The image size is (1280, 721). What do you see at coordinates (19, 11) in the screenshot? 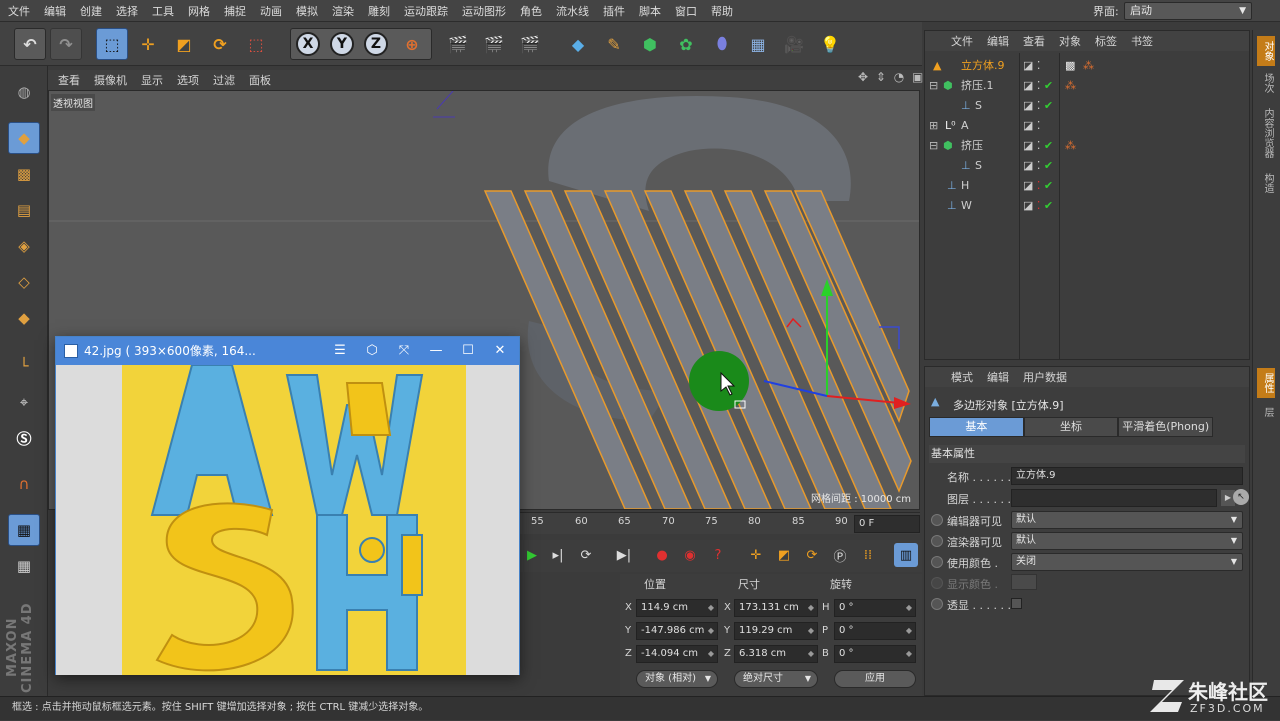
I see `menu-file: 文件` at bounding box center [19, 11].